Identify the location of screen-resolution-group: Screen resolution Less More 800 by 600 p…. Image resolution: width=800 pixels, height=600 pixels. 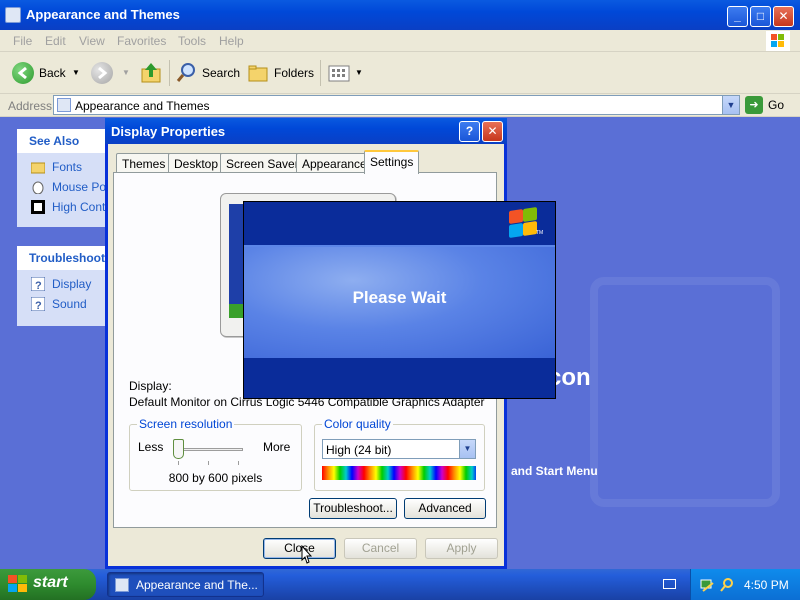
(215, 454).